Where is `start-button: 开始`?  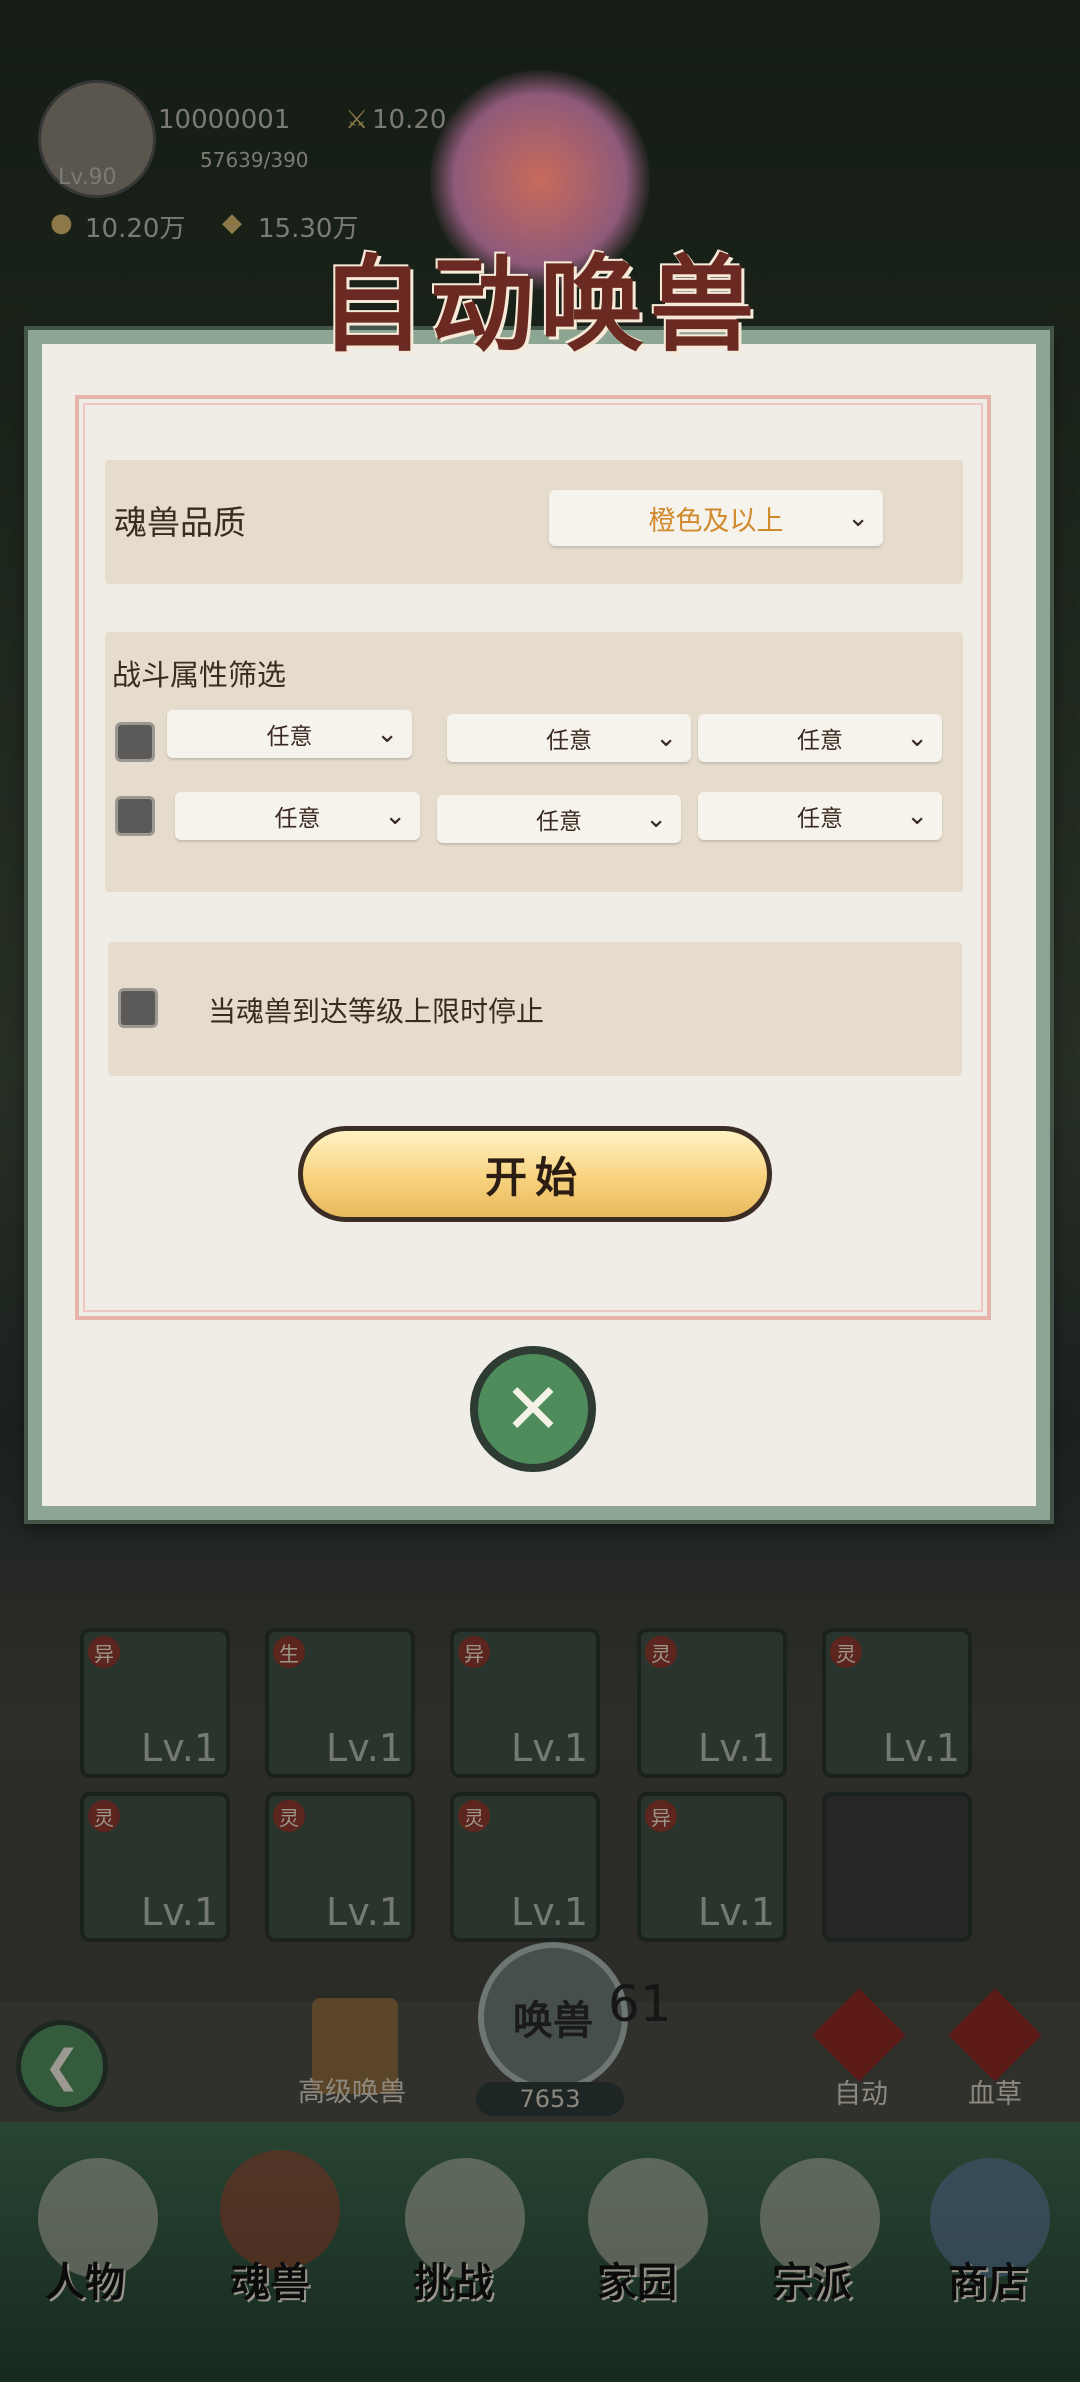
start-button: 开始 is located at coordinates (535, 1174).